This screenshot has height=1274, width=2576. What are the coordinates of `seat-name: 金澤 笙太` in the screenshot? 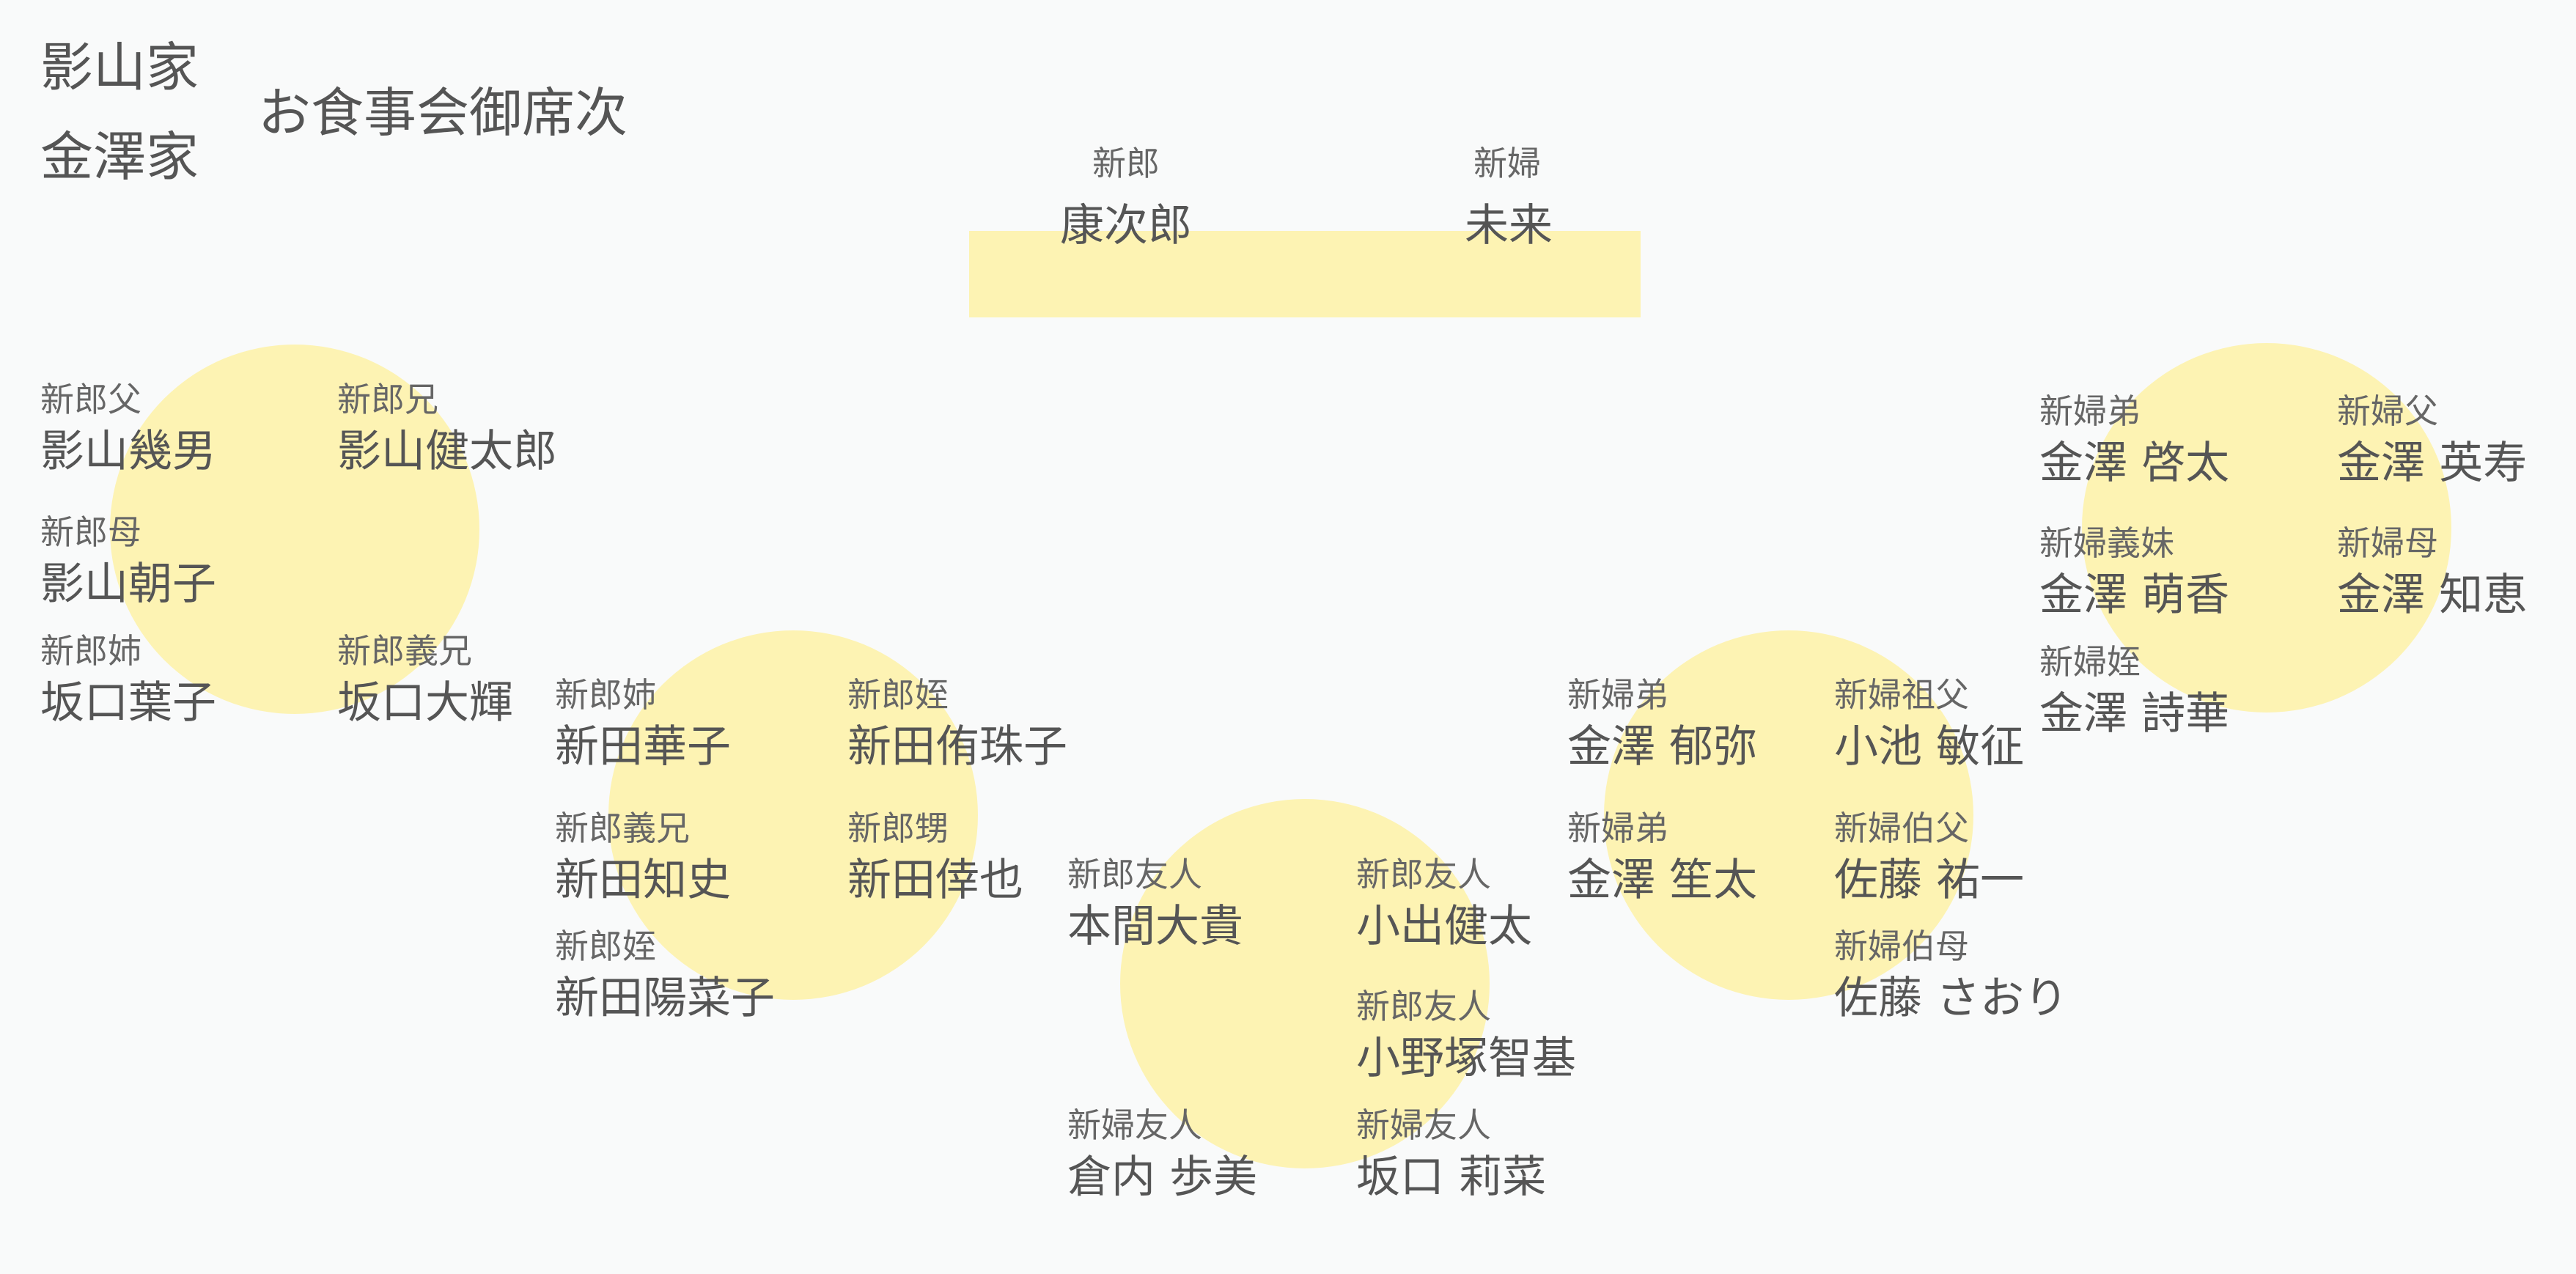 It's located at (1662, 880).